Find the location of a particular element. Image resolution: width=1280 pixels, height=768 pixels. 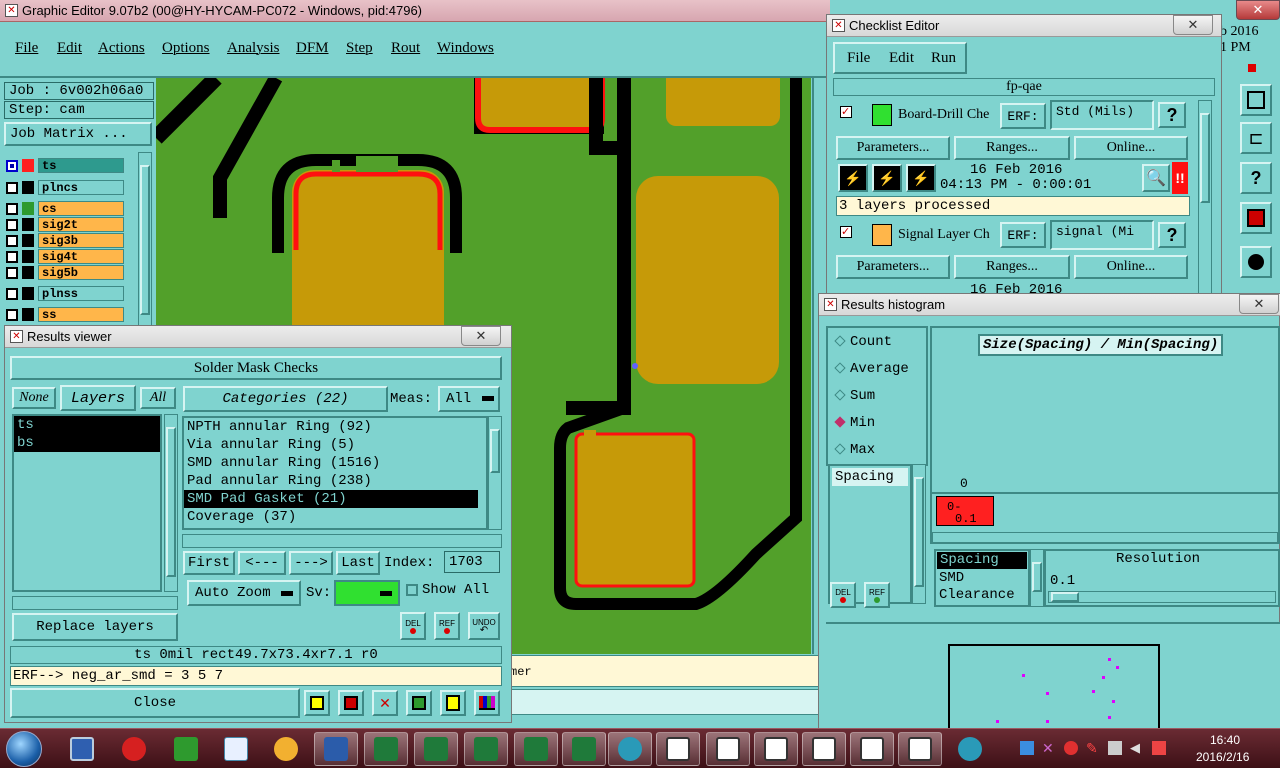

taskbar-red-app is located at coordinates (134, 749).